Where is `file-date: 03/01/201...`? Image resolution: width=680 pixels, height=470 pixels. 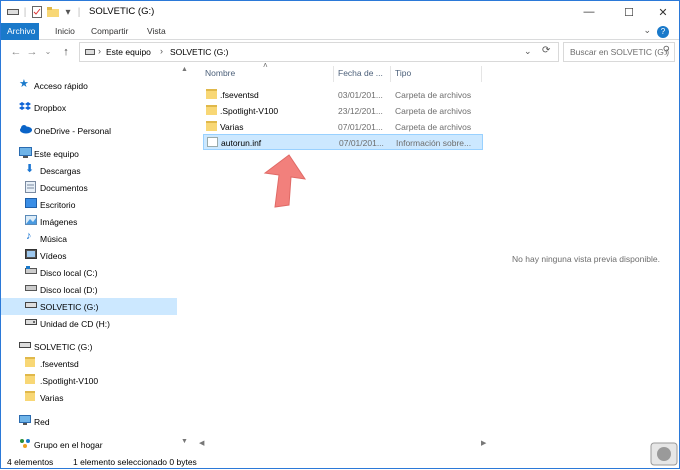
file-date: 03/01/201... is located at coordinates (360, 95).